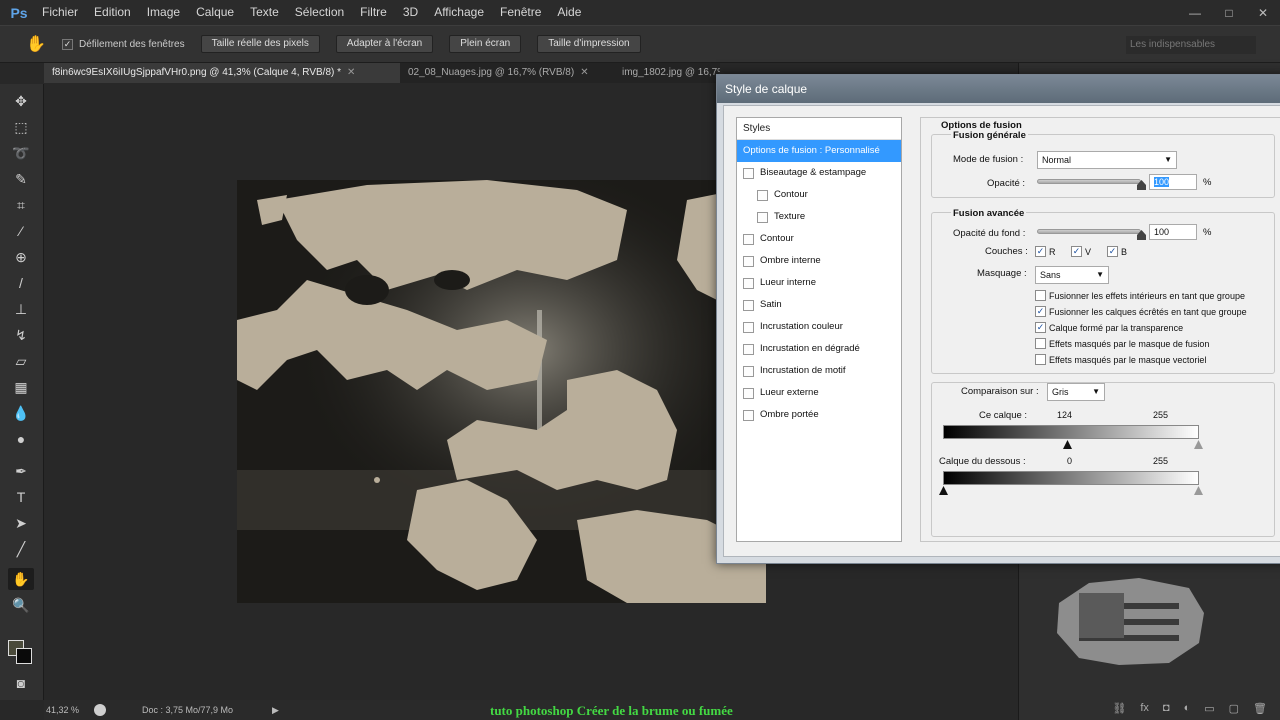 The height and width of the screenshot is (720, 1280). What do you see at coordinates (264, 12) in the screenshot?
I see `menu-texte: Texte` at bounding box center [264, 12].